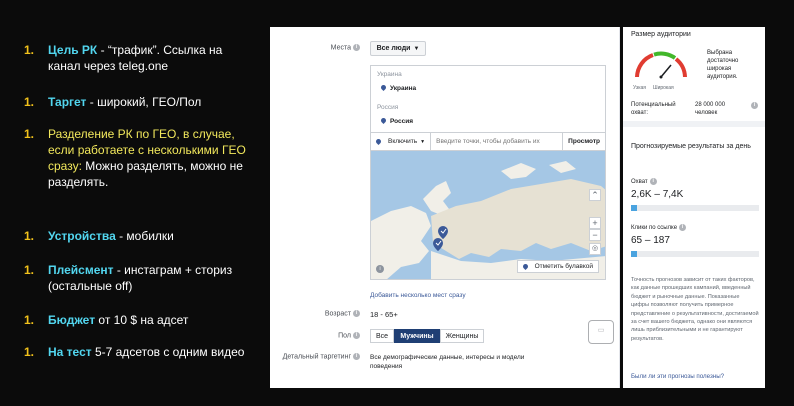 The image size is (794, 406). I want to click on reach-bar, so click(695, 208).